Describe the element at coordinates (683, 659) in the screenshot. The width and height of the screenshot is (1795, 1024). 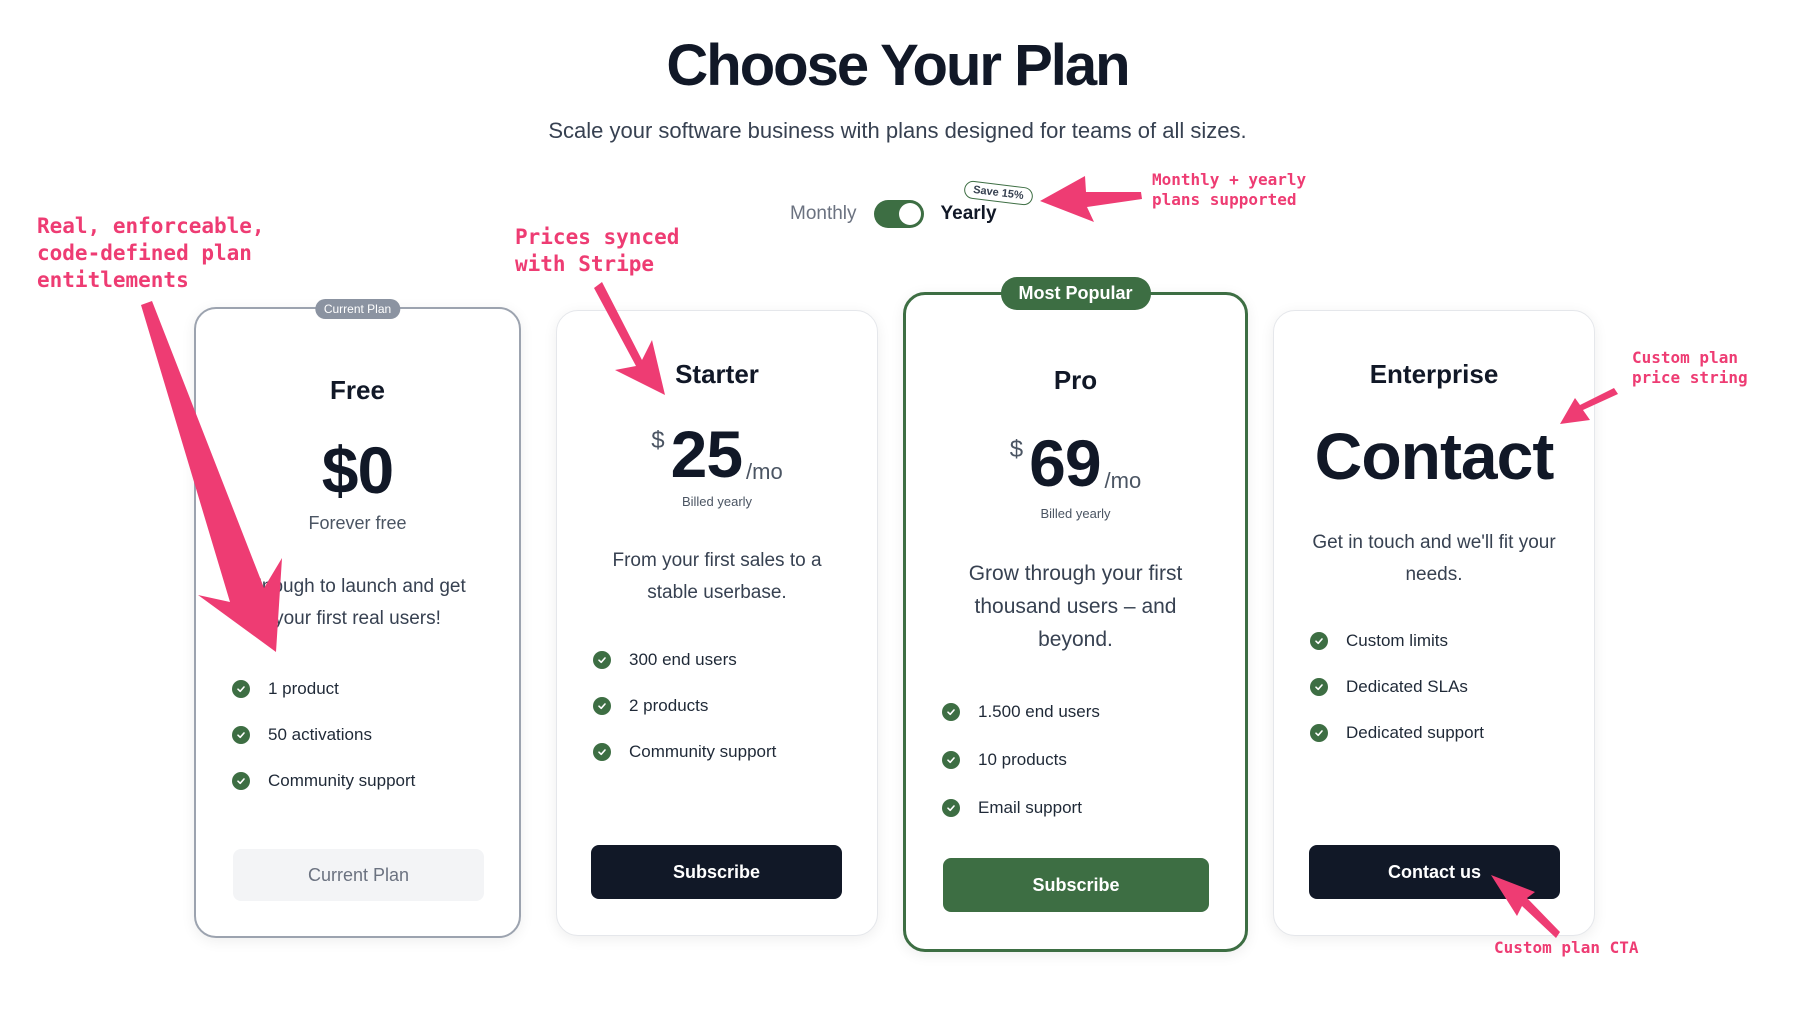
I see `feature-label: 300 end users` at that location.